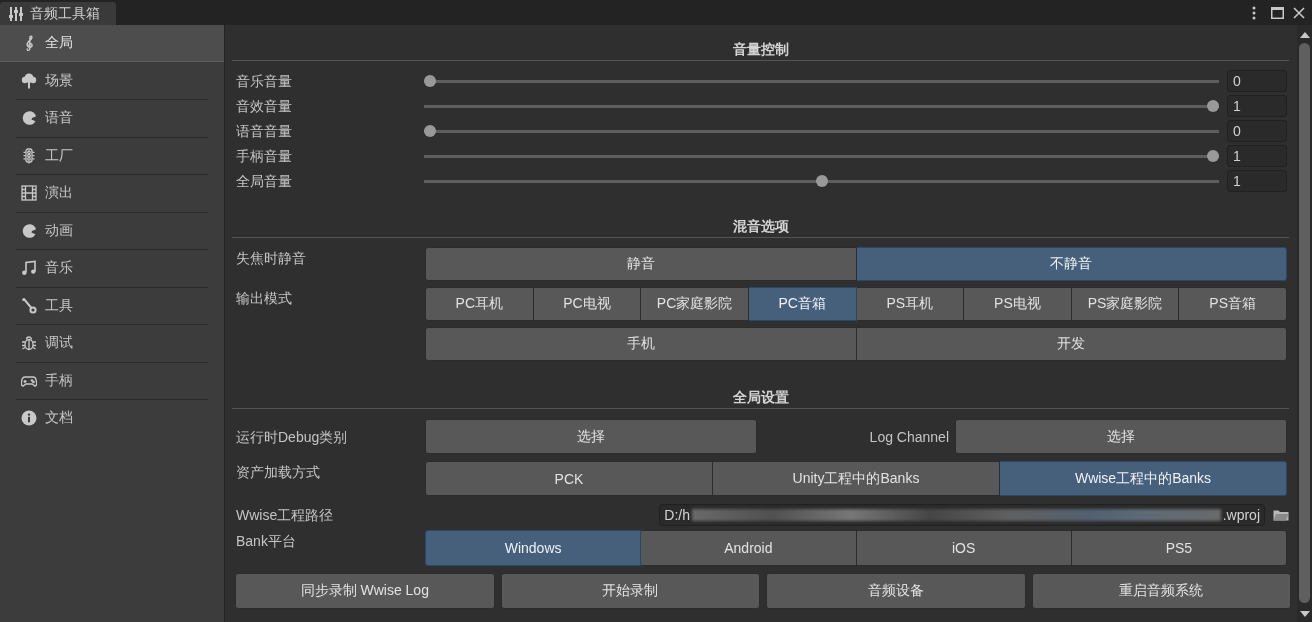 The image size is (1312, 622). I want to click on window-title: 音频工具箱, so click(65, 13).